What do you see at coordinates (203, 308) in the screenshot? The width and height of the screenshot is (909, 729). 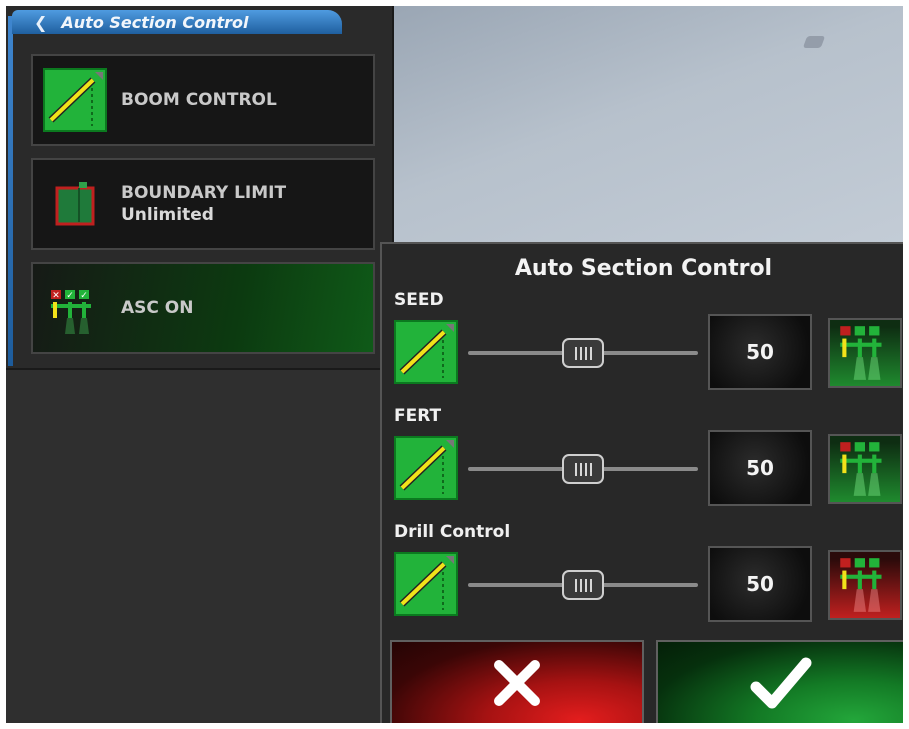 I see `menu-item-asc-on: ✕ ✓ ✓ ASC ON` at bounding box center [203, 308].